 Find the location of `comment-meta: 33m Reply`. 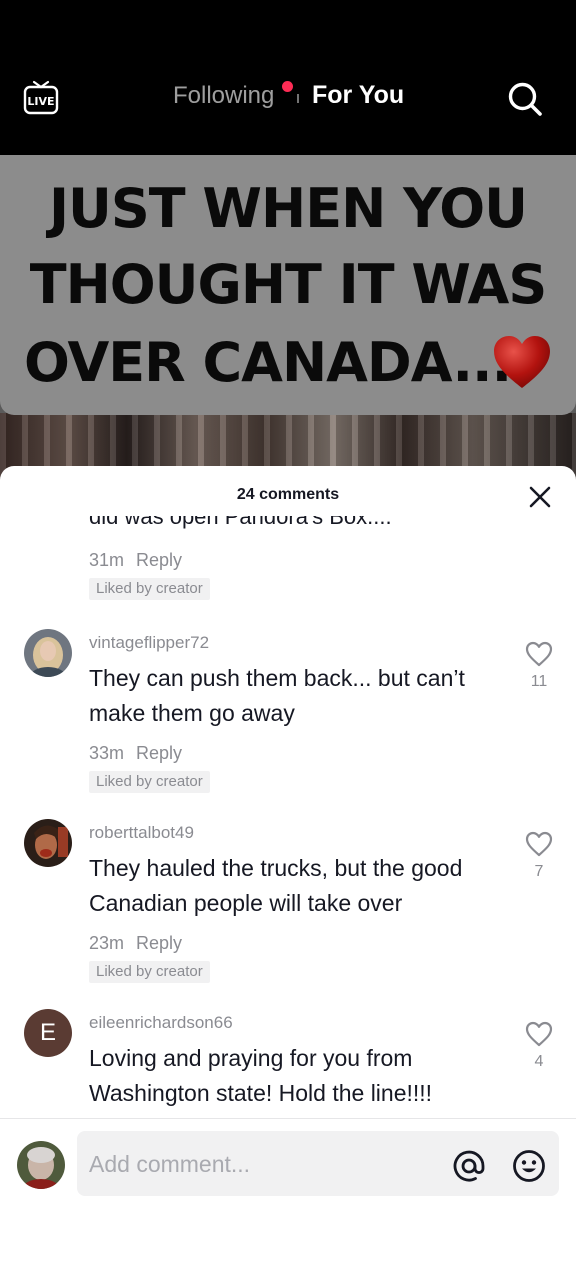

comment-meta: 33m Reply is located at coordinates (135, 753).